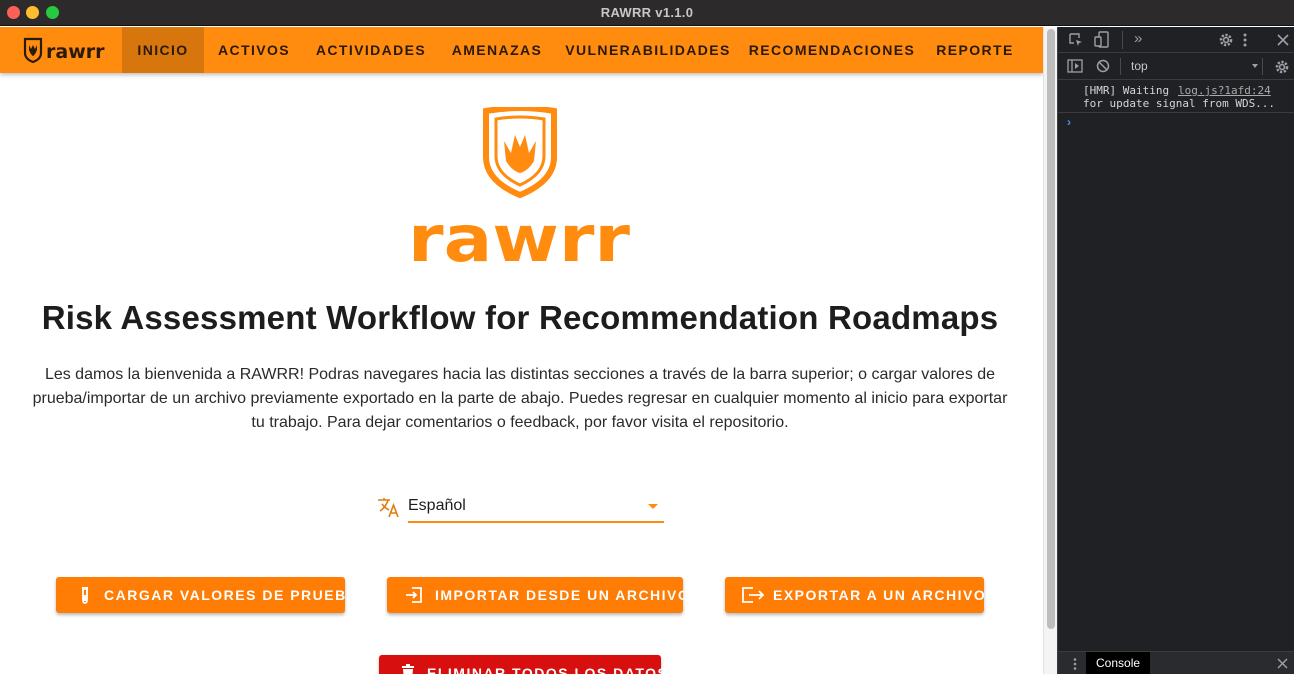 Image resolution: width=1294 pixels, height=674 pixels. I want to click on nav-tab-amenazas: AMENAZAS, so click(497, 50).